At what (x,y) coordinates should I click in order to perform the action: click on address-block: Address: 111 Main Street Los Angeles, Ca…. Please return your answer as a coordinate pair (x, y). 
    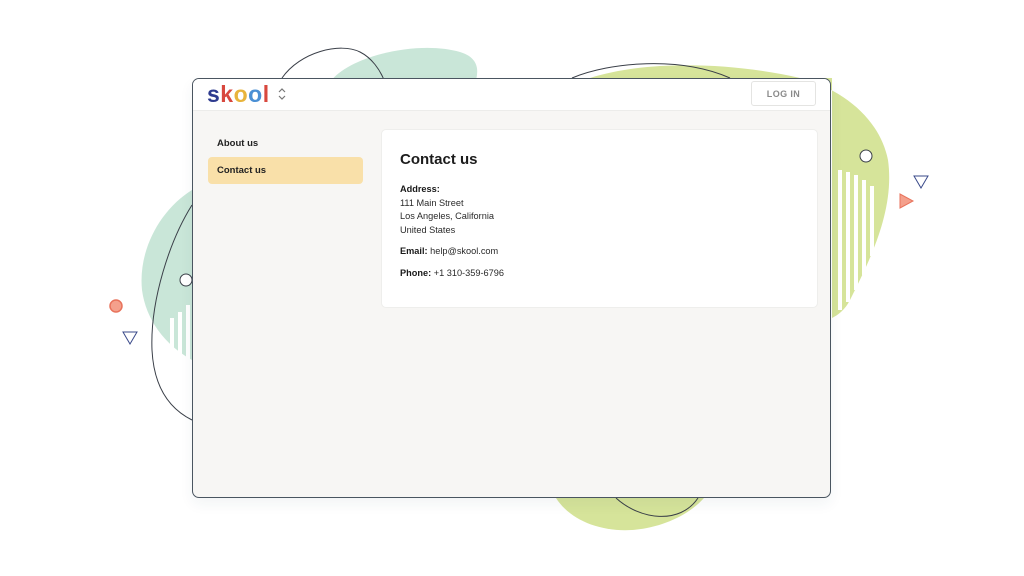
    Looking at the image, I should click on (452, 210).